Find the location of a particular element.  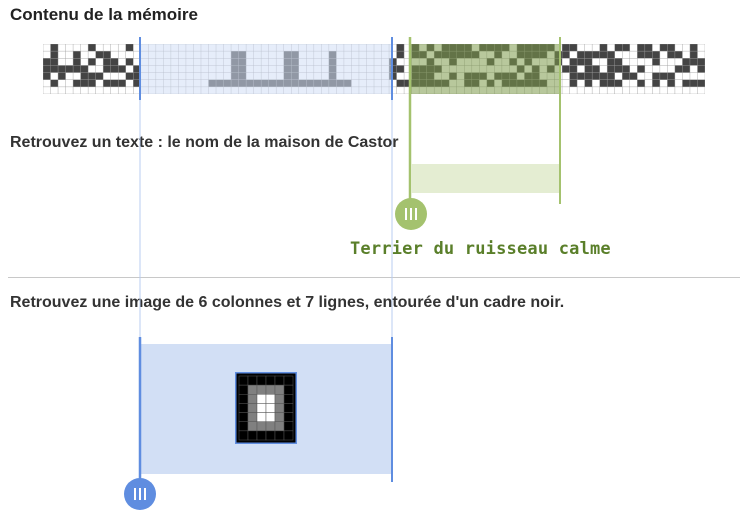

section-divider is located at coordinates (374, 277).